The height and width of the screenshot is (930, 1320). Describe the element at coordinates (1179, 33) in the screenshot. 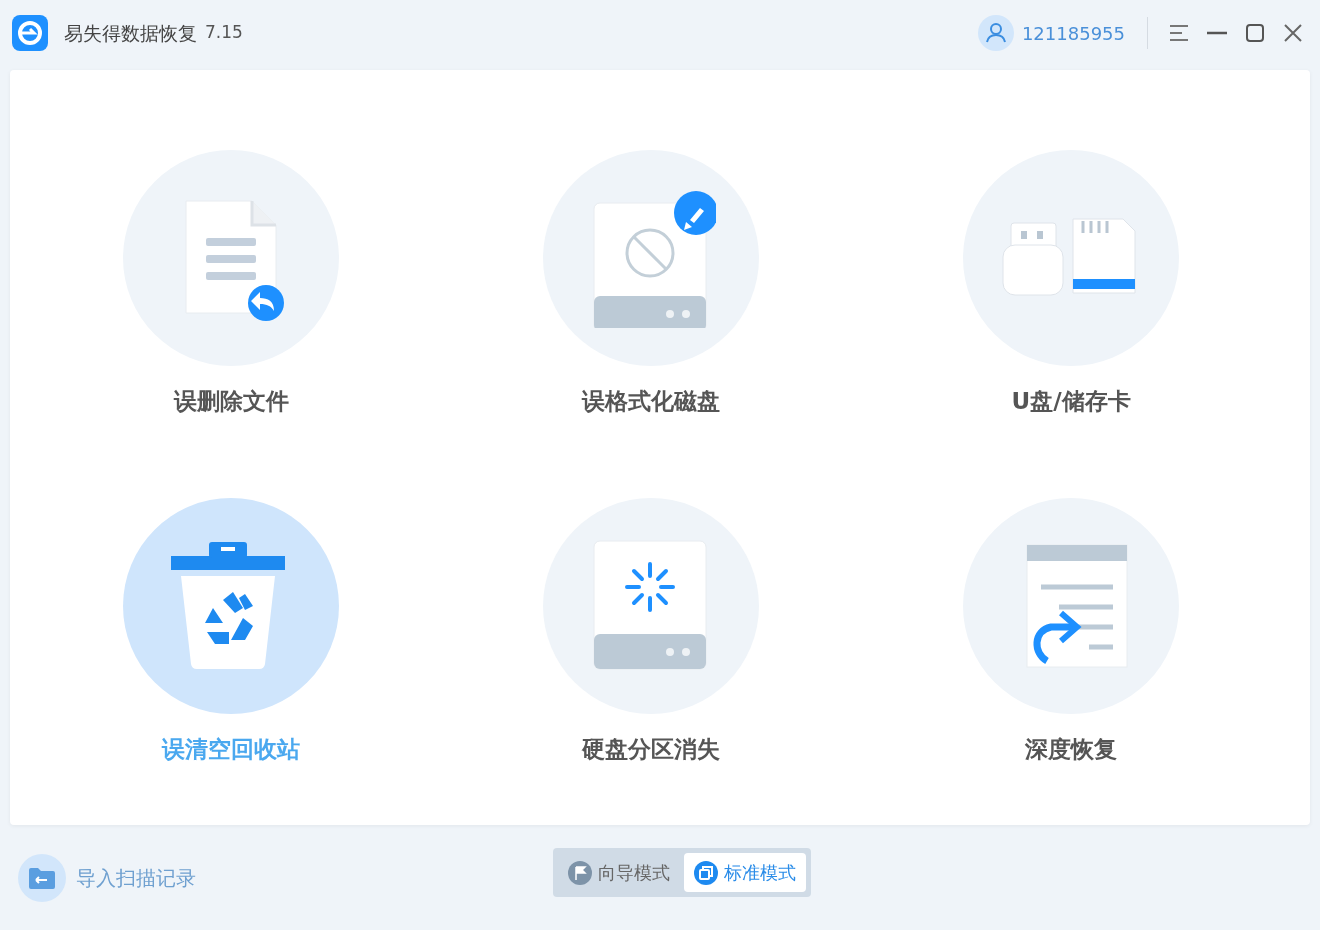

I see `menu-icon` at that location.